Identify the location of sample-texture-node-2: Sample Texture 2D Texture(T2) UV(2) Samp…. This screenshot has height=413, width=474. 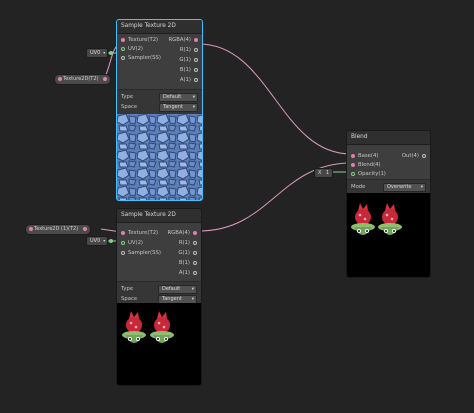
(159, 297).